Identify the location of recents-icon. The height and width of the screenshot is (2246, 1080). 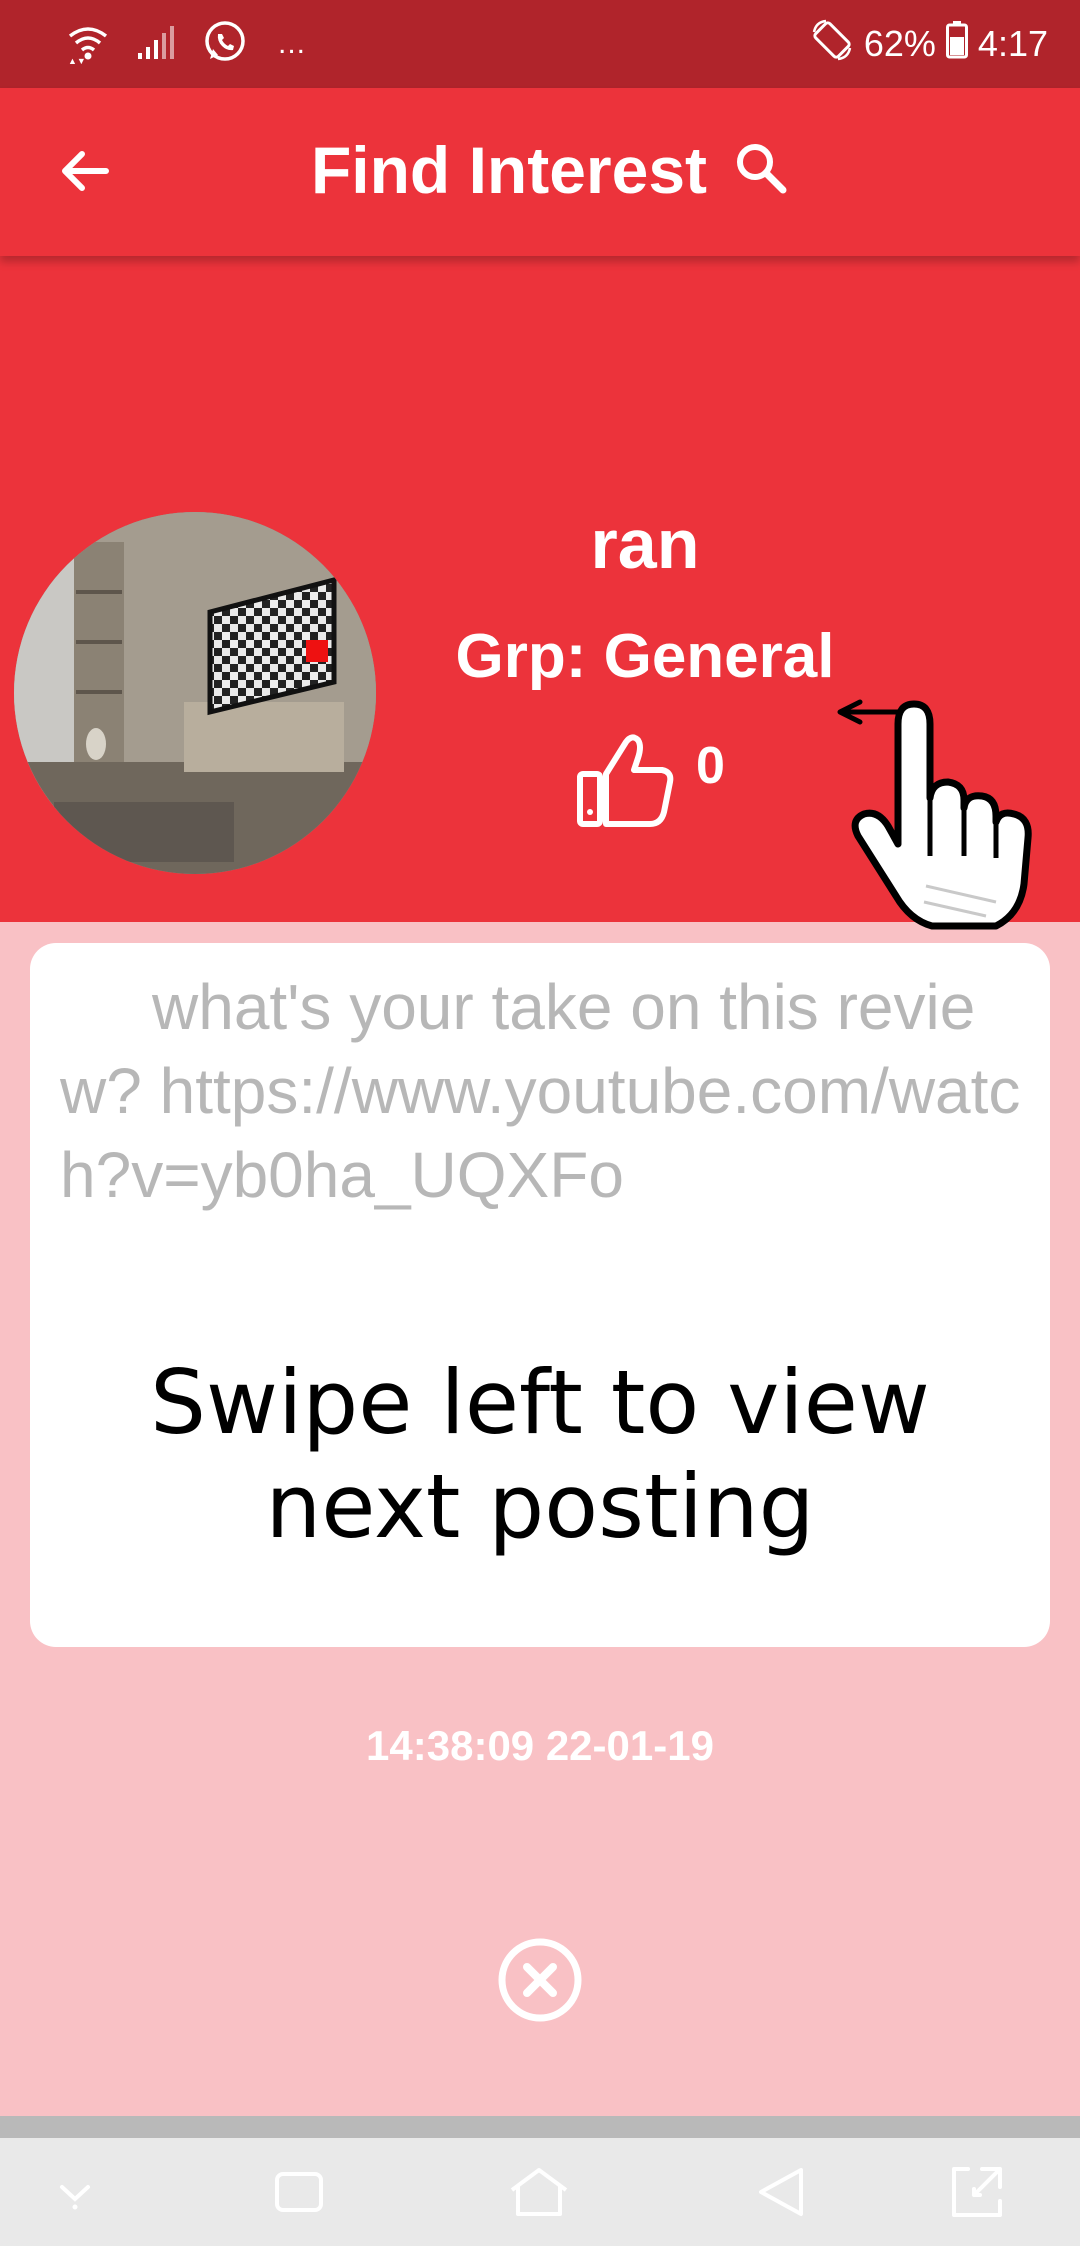
(299, 2192).